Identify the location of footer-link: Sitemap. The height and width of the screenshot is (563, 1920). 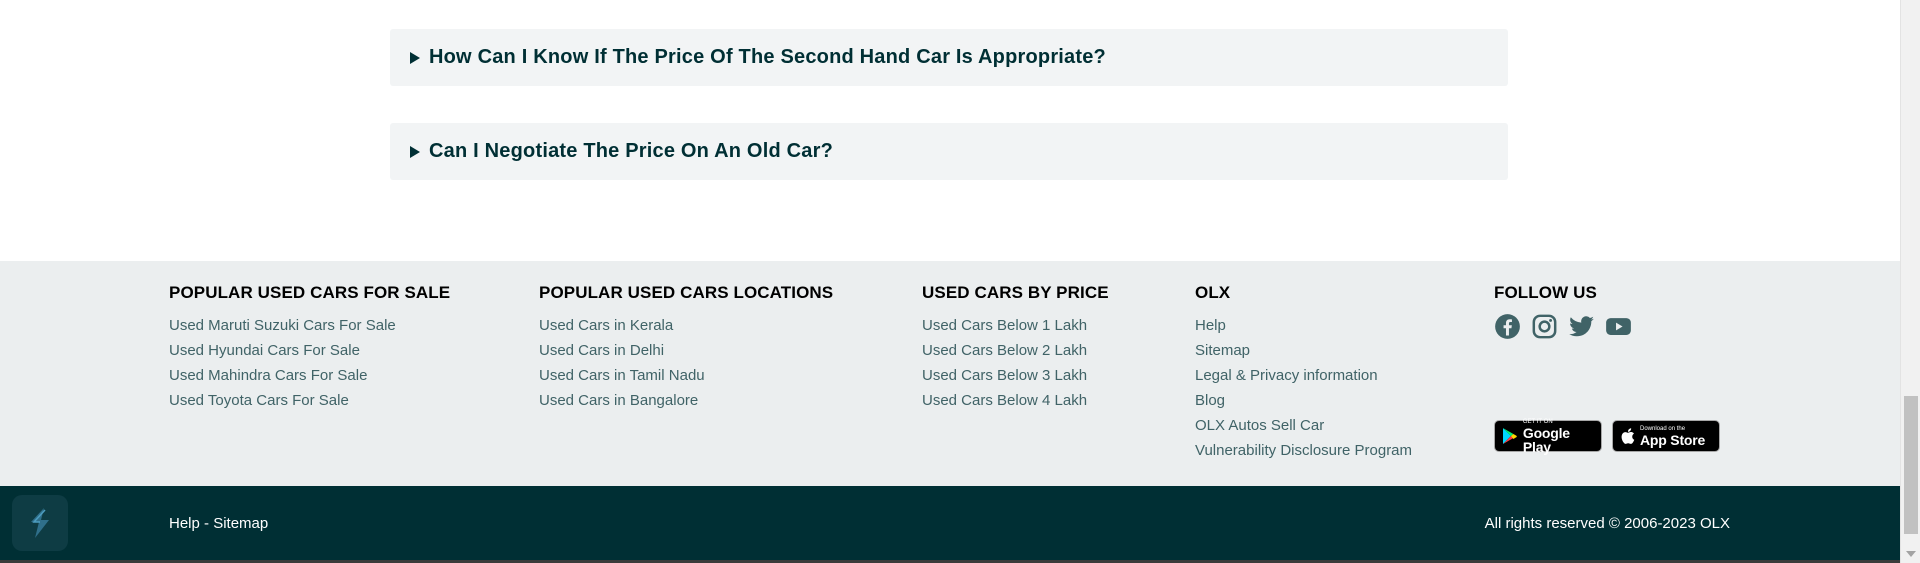
(1222, 350).